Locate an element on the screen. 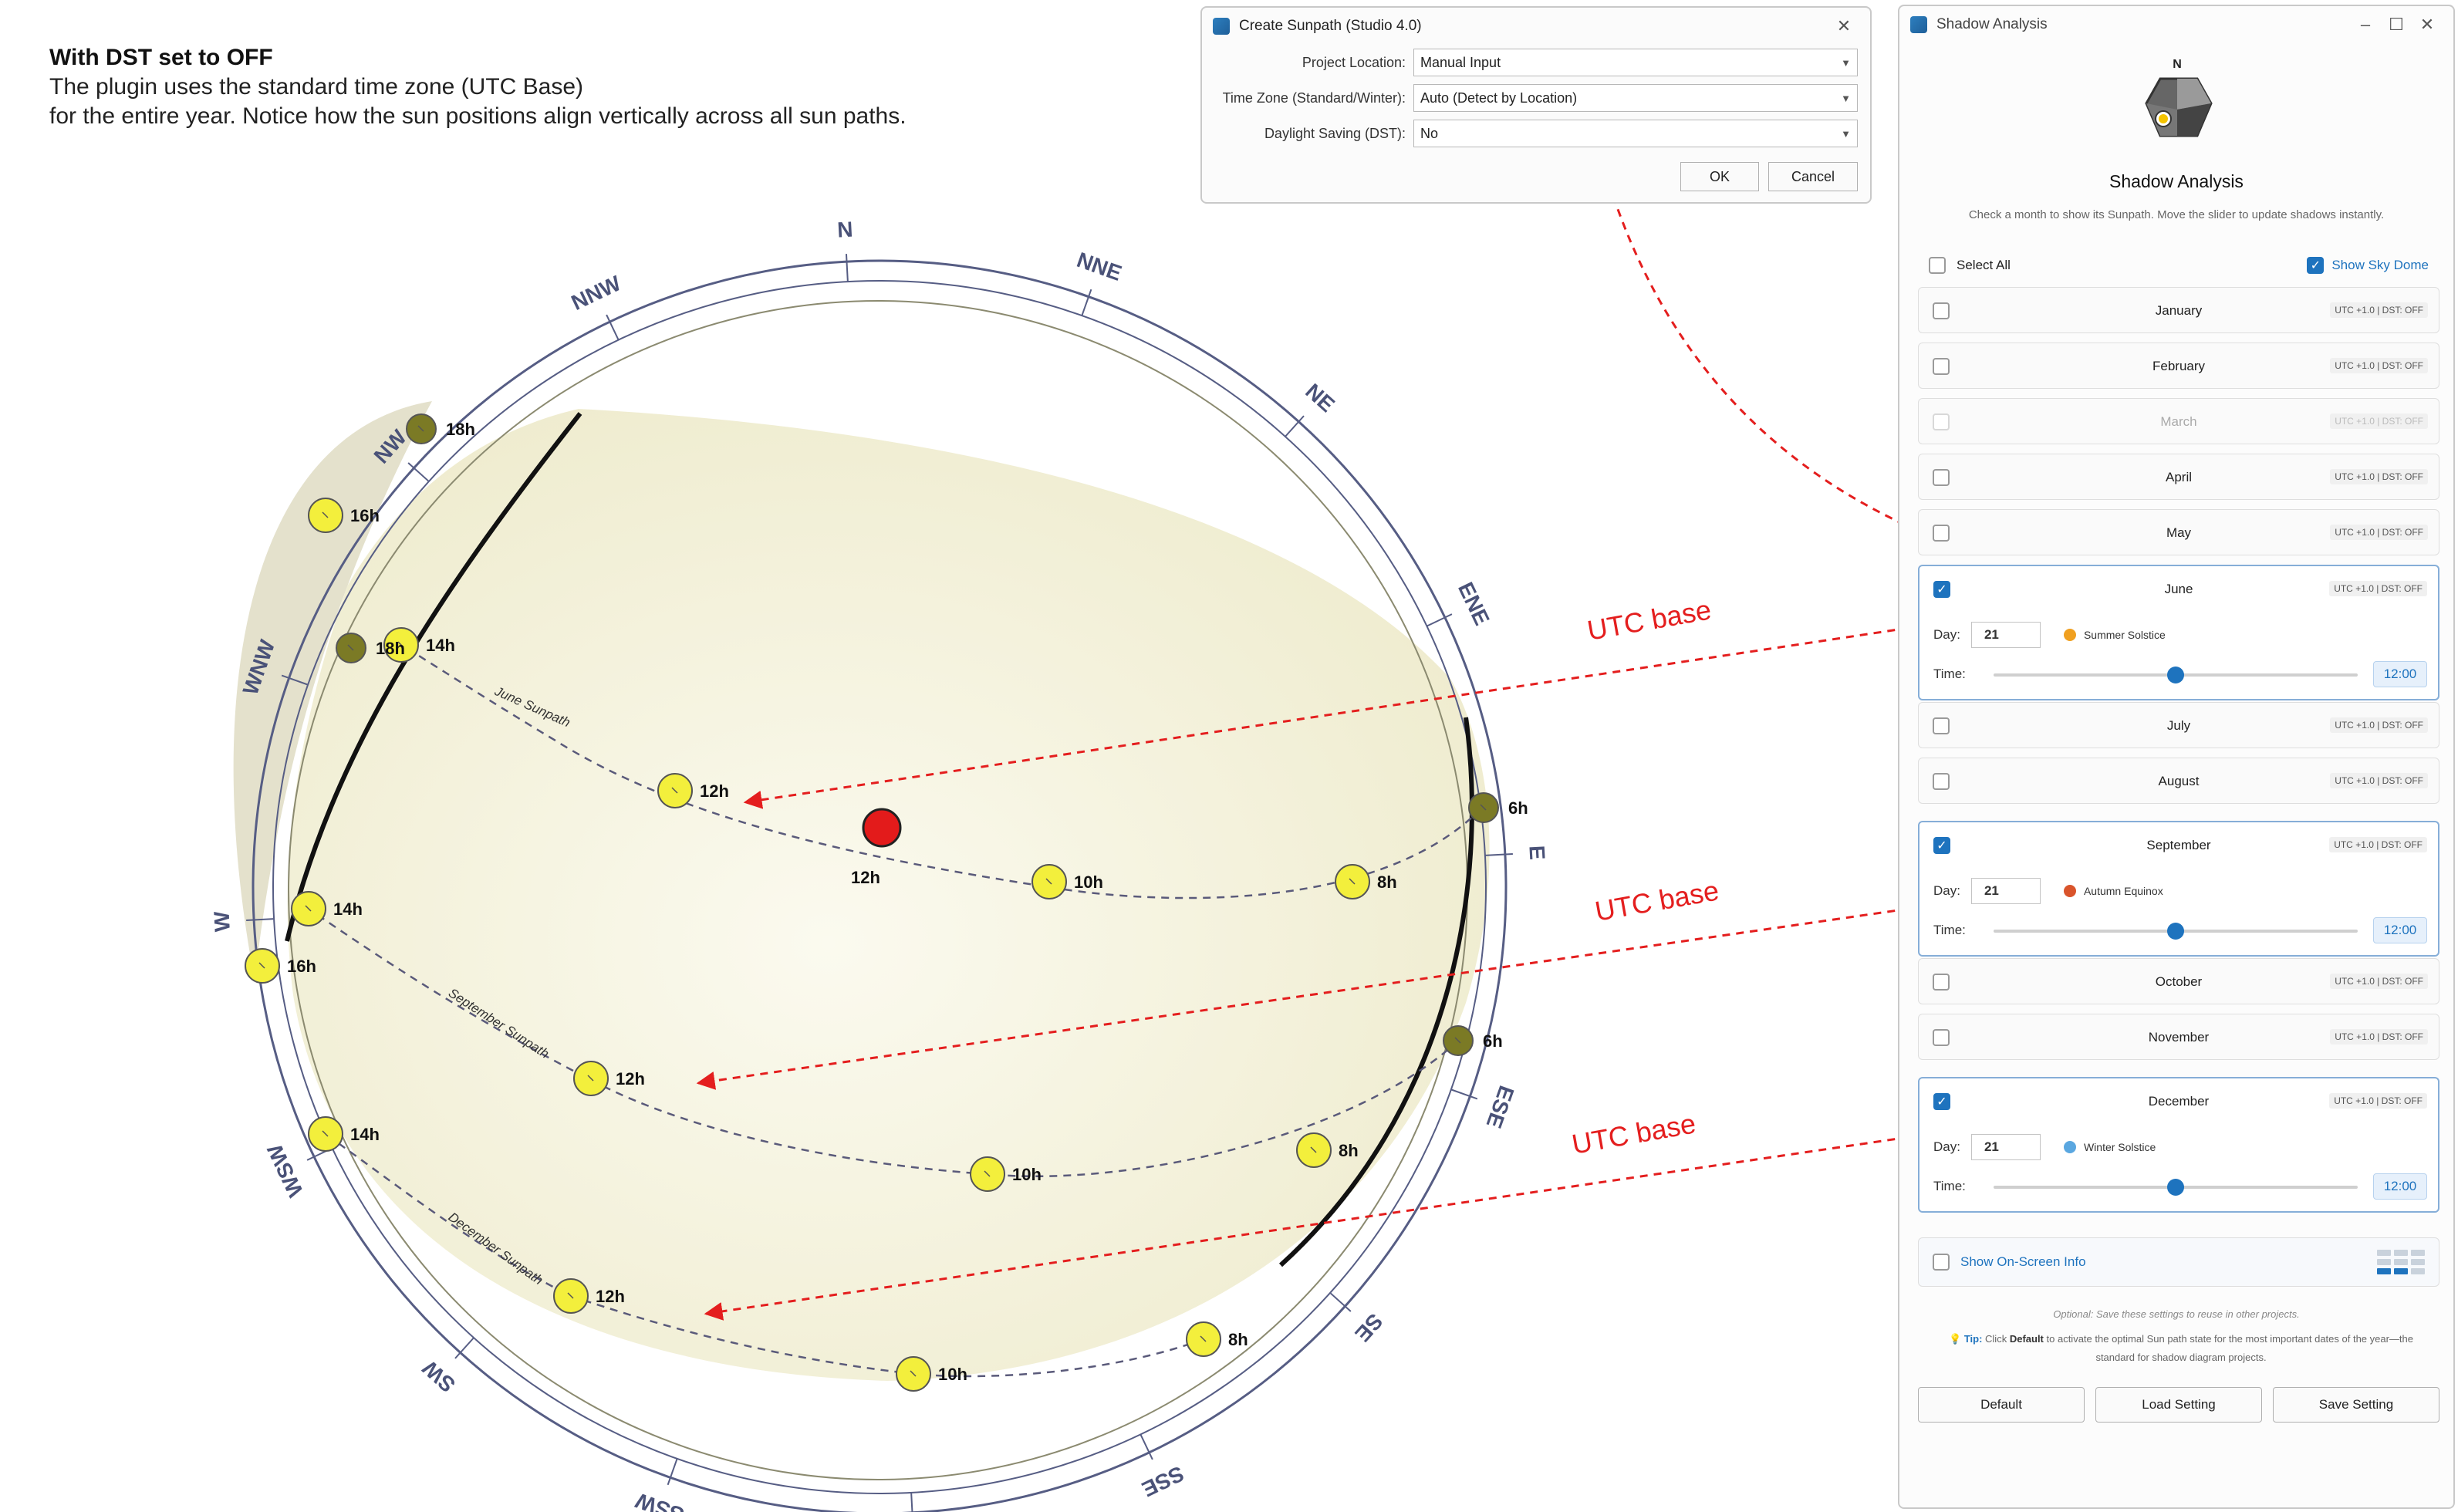 The width and height of the screenshot is (2458, 1512). load-setting-button: Load Setting is located at coordinates (2178, 1405).